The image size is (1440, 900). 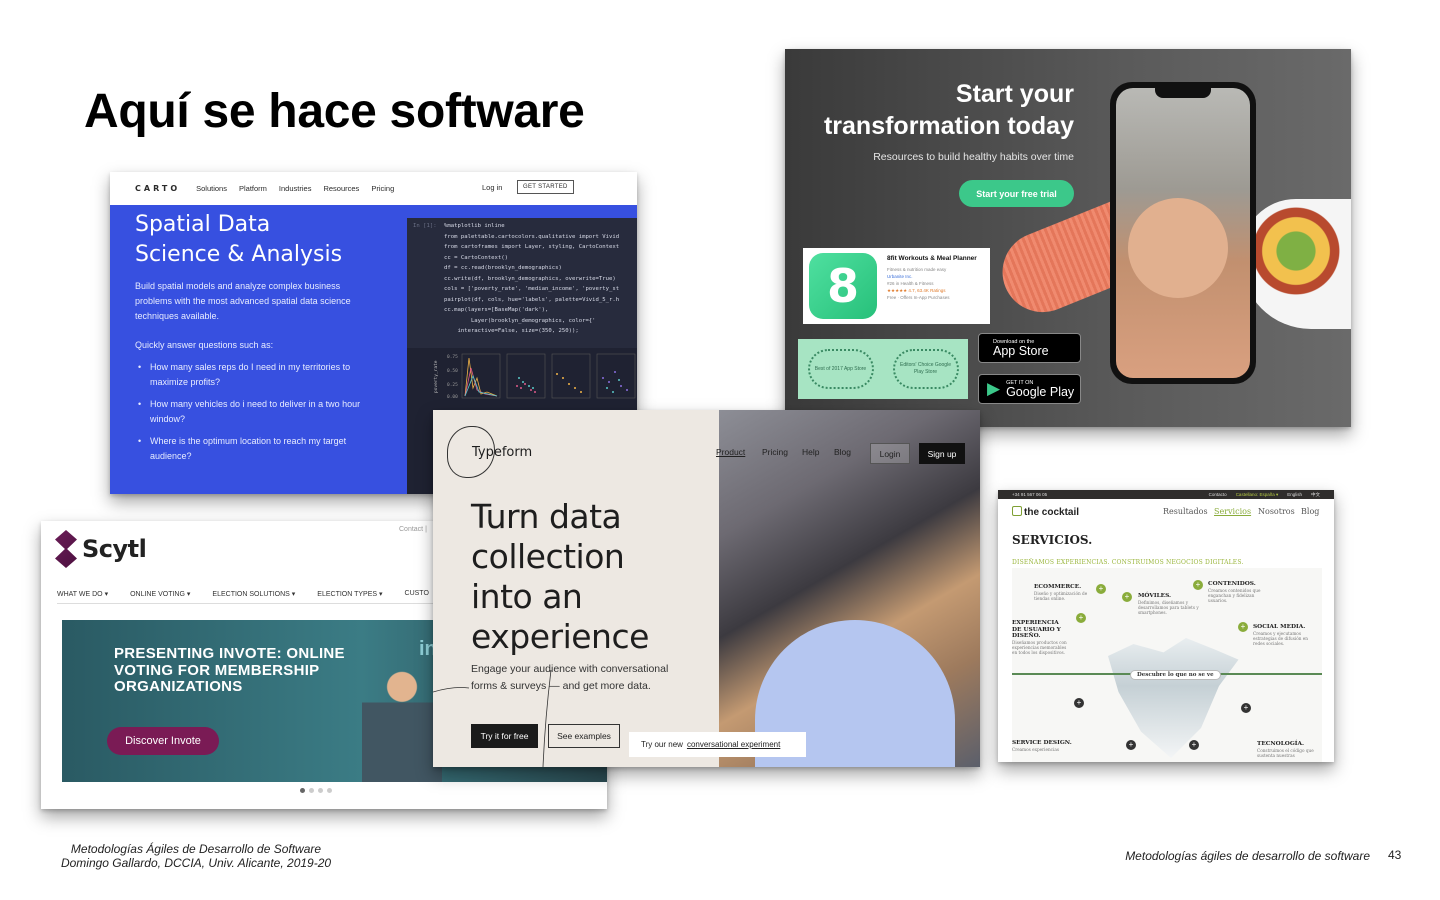 I want to click on tf-nav-help: Help, so click(x=810, y=452).